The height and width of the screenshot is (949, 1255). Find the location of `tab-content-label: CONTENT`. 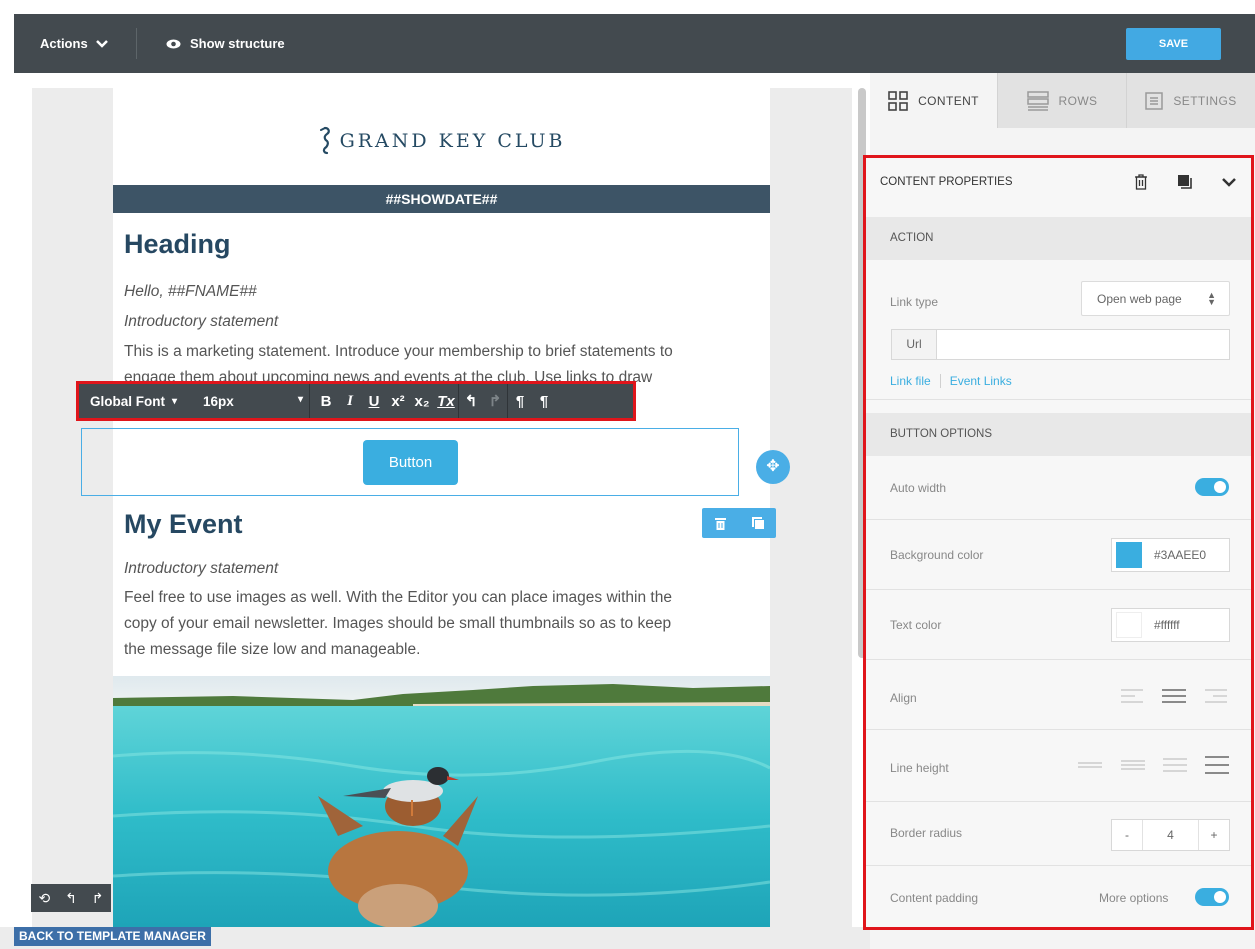

tab-content-label: CONTENT is located at coordinates (948, 100).